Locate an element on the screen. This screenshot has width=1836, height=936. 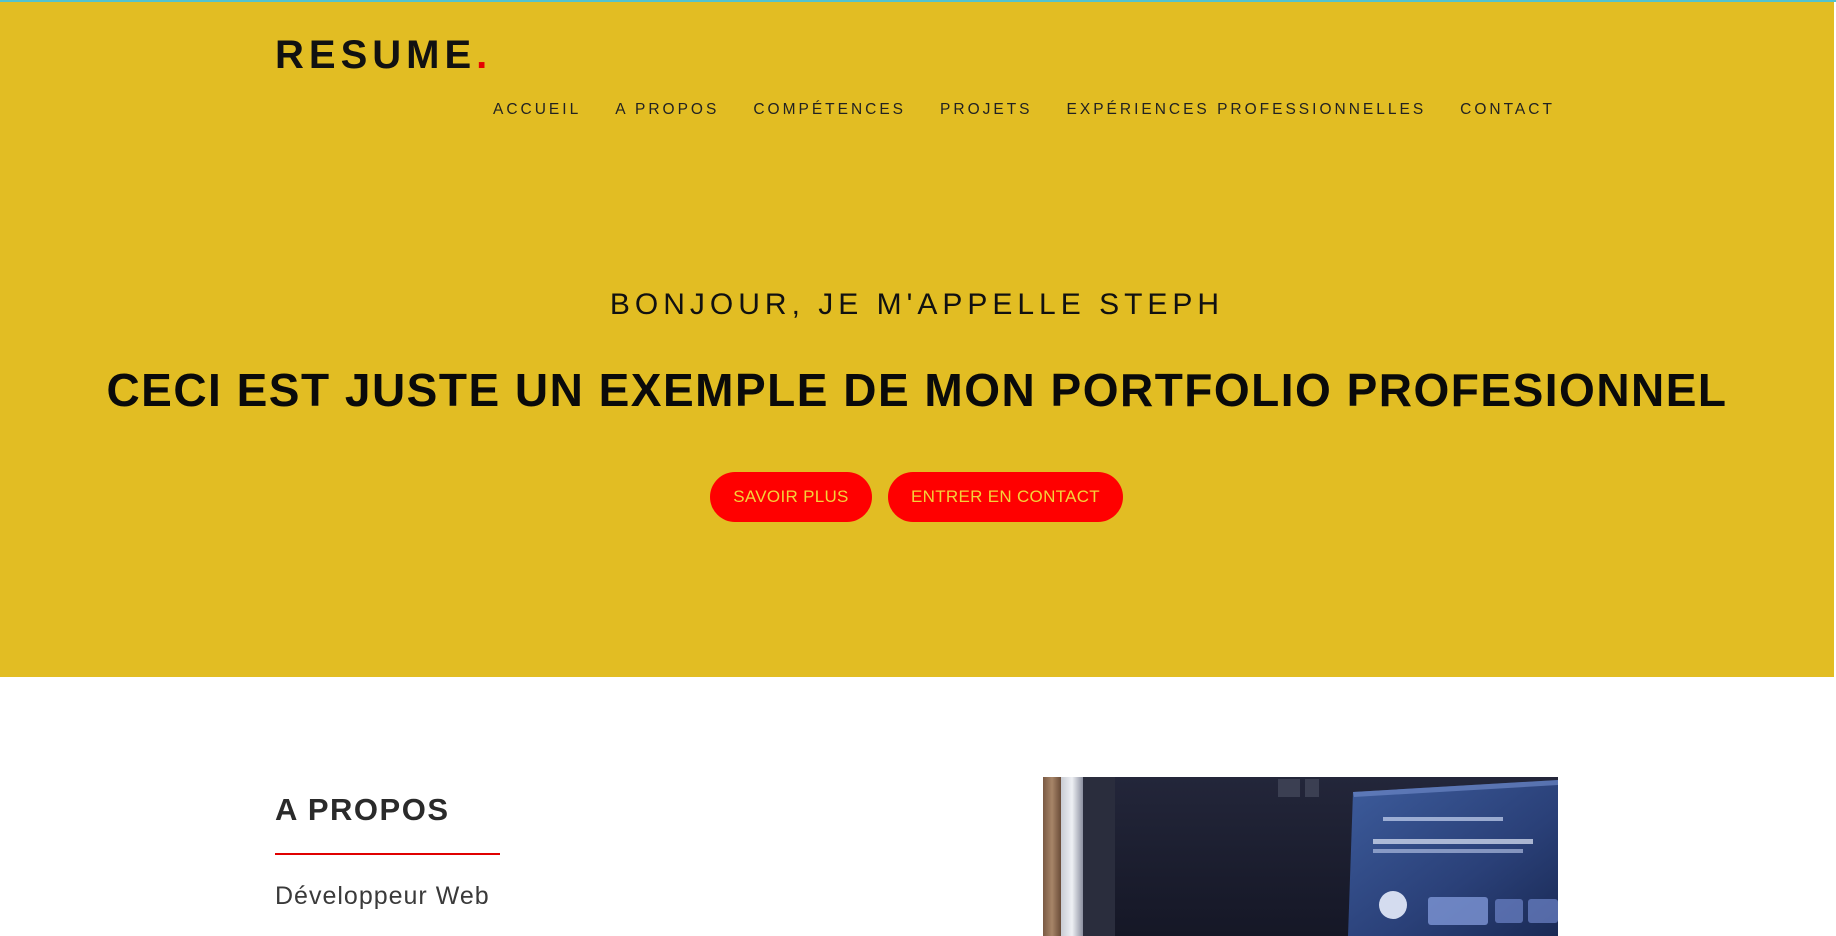
savoir-plus-button: SAVOIR PLUS is located at coordinates (791, 497).